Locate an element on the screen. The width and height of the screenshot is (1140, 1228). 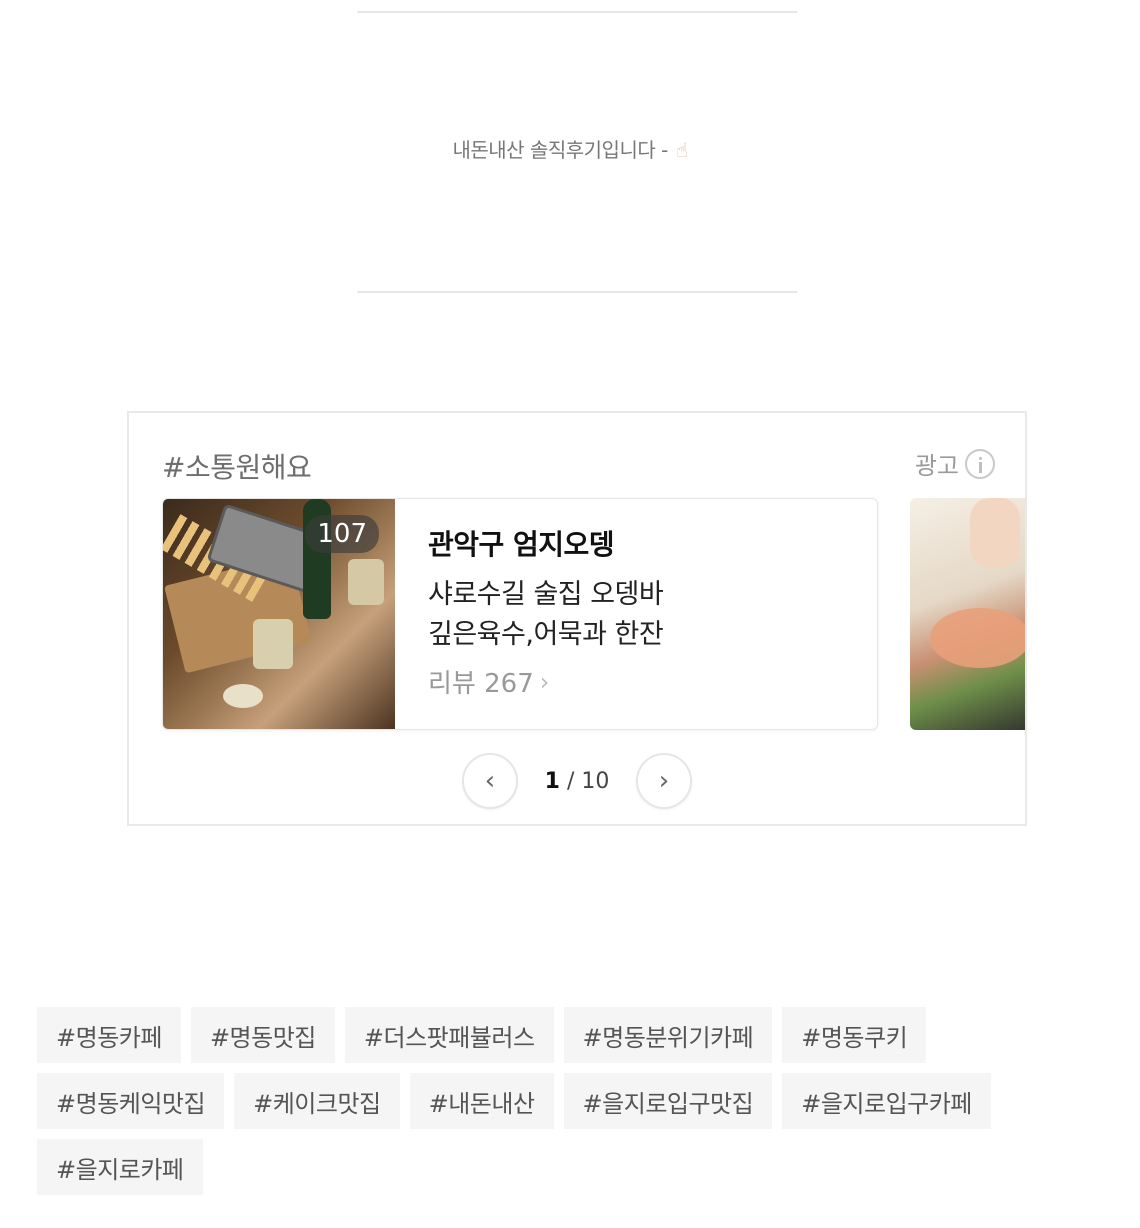
tag-item: #을지로입구카페 is located at coordinates (886, 1101).